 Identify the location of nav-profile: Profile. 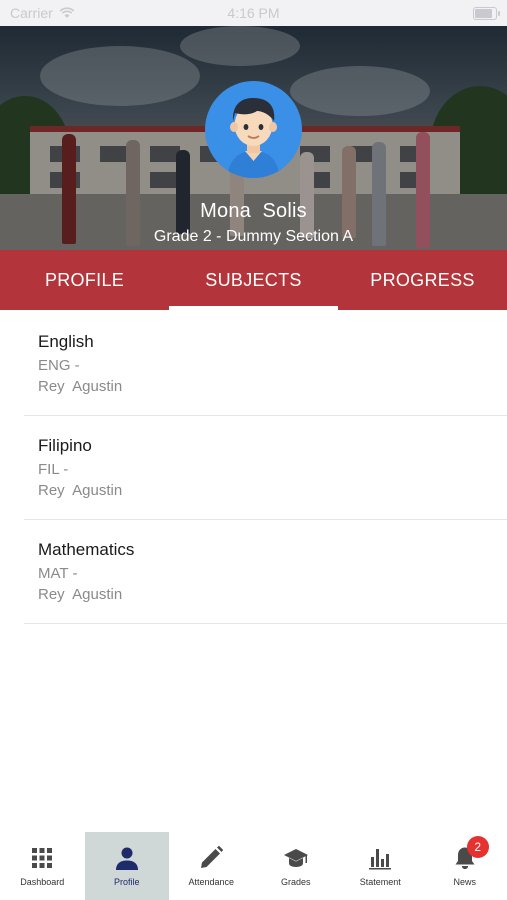
(126, 866).